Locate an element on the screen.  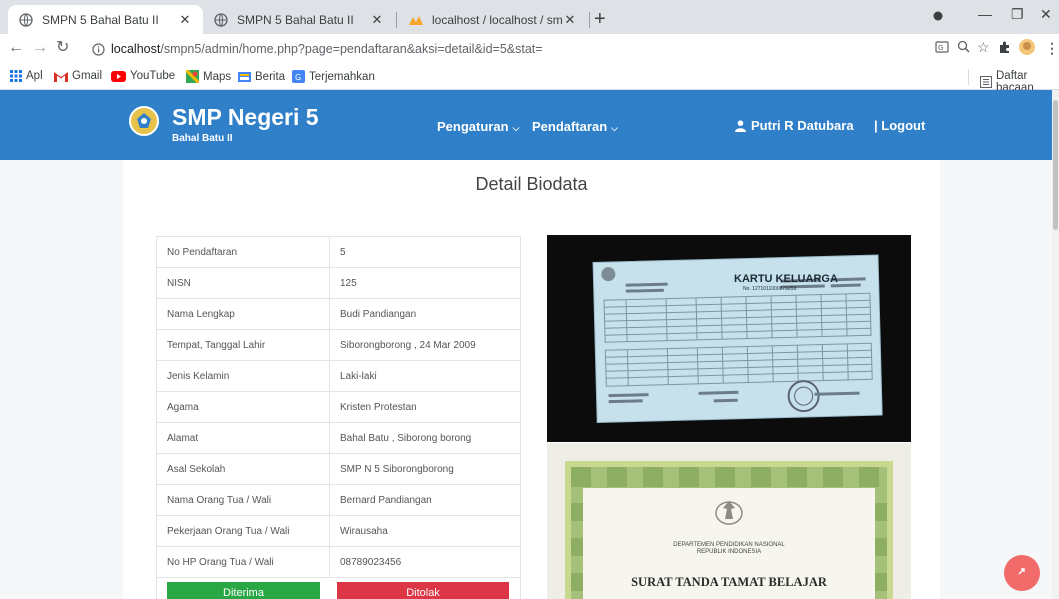
table-row: Asal Sekolah SMP N 5 Siborongborong is located at coordinates (338, 469).